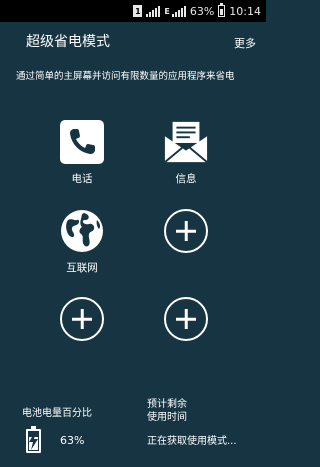 The image size is (320, 467). I want to click on app-label-messages: 信息, so click(186, 179).